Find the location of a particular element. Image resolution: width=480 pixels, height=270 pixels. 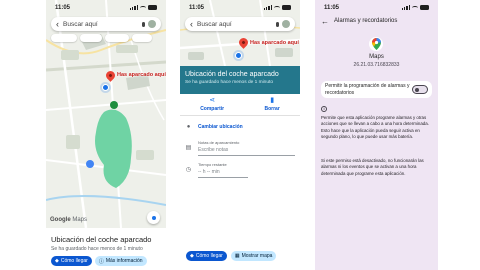

time-input: -- h -- min is located at coordinates (223, 172).